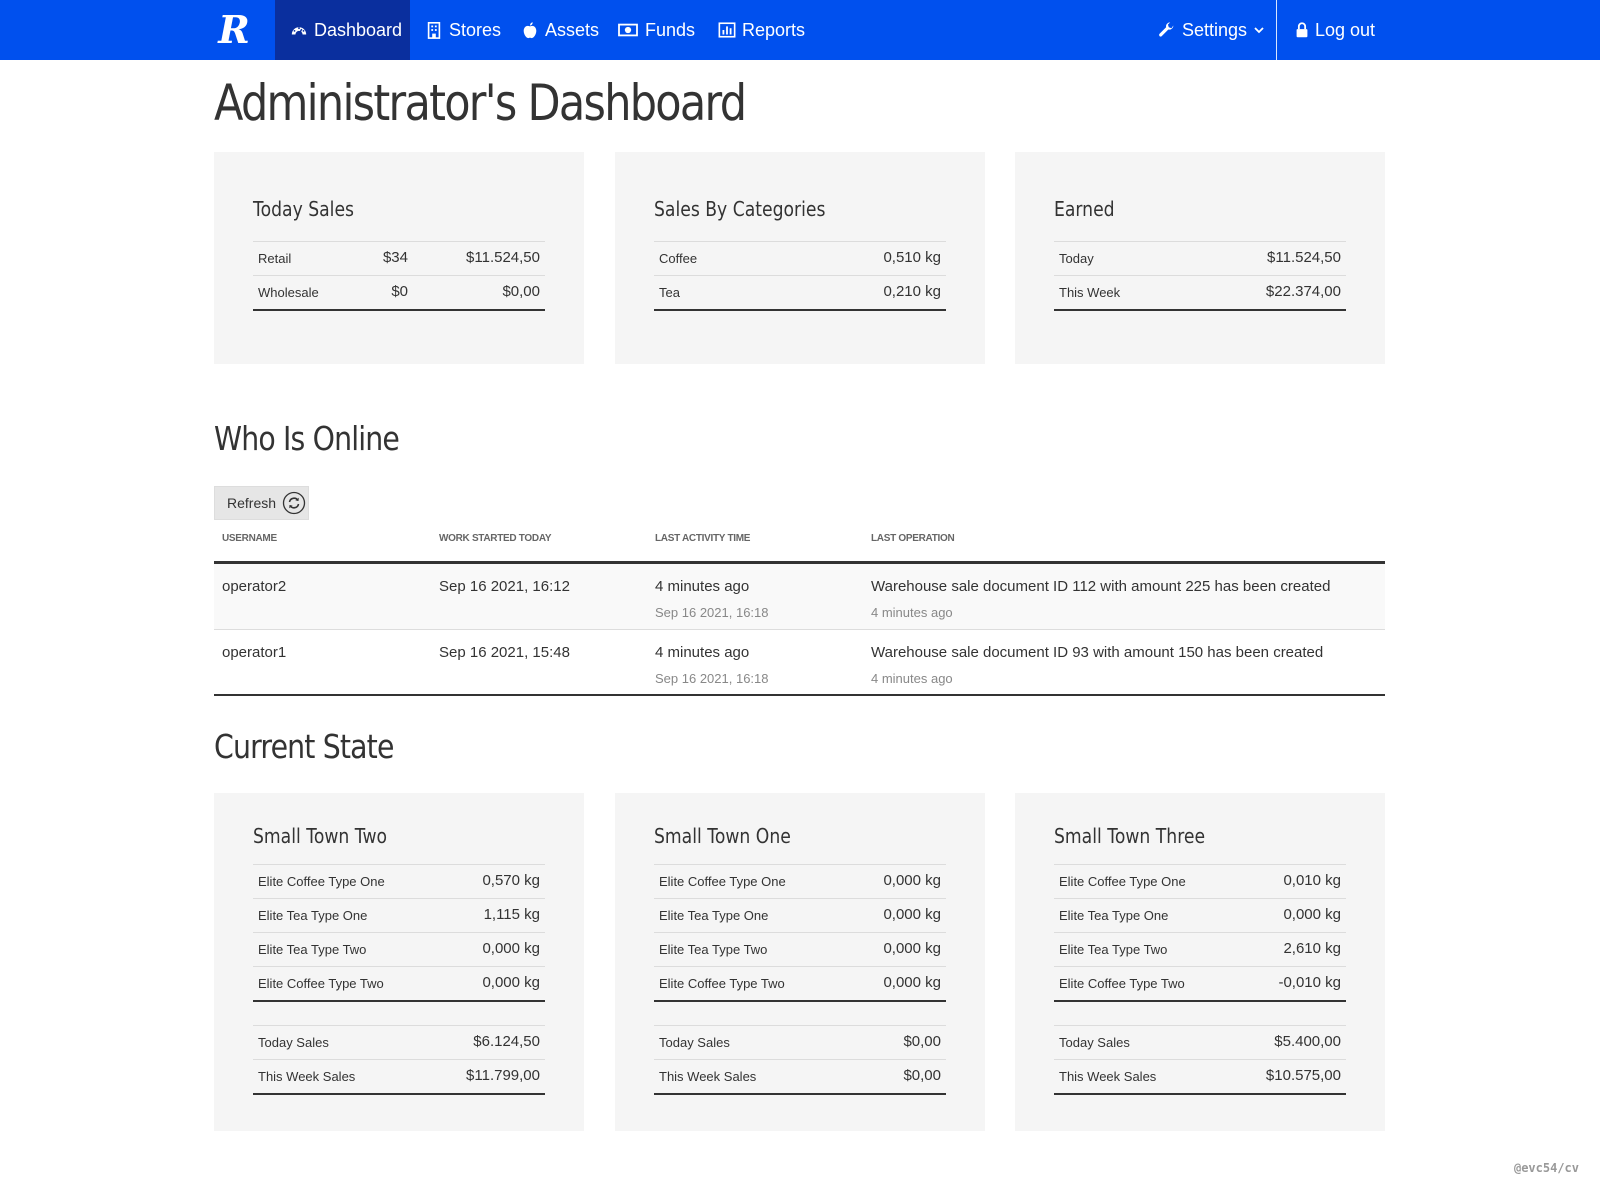 The width and height of the screenshot is (1600, 1179). I want to click on stock-row: Elite Tea Type Two 0,000 kg, so click(399, 949).